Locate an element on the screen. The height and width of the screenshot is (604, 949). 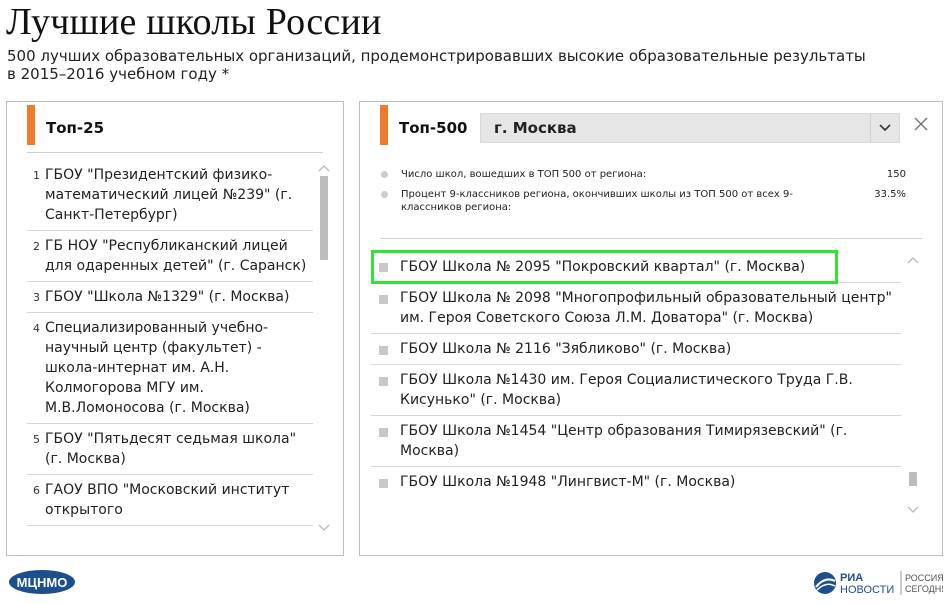
page-title: Лучшие школы России is located at coordinates (194, 22).